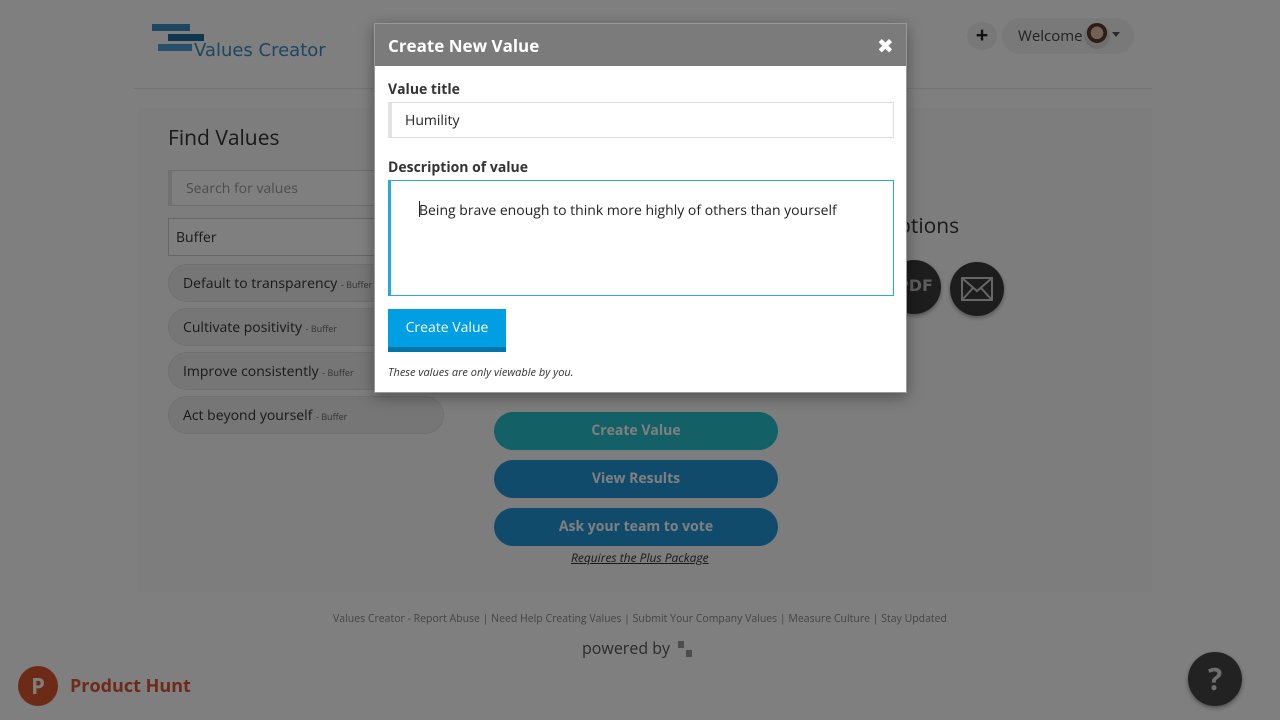 This screenshot has height=720, width=1280. I want to click on value-title-text: Humility, so click(432, 120).